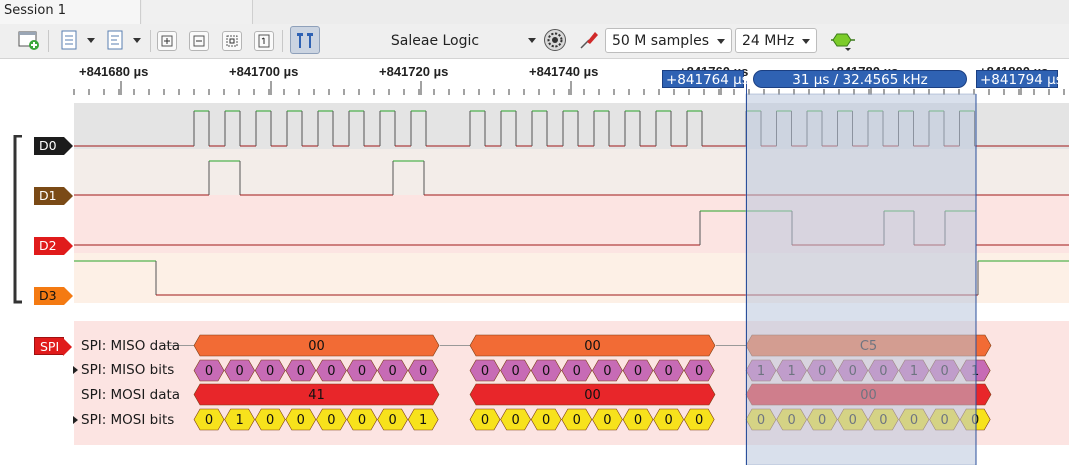  I want to click on cursor-left-time: +841764 µs, so click(707, 80).